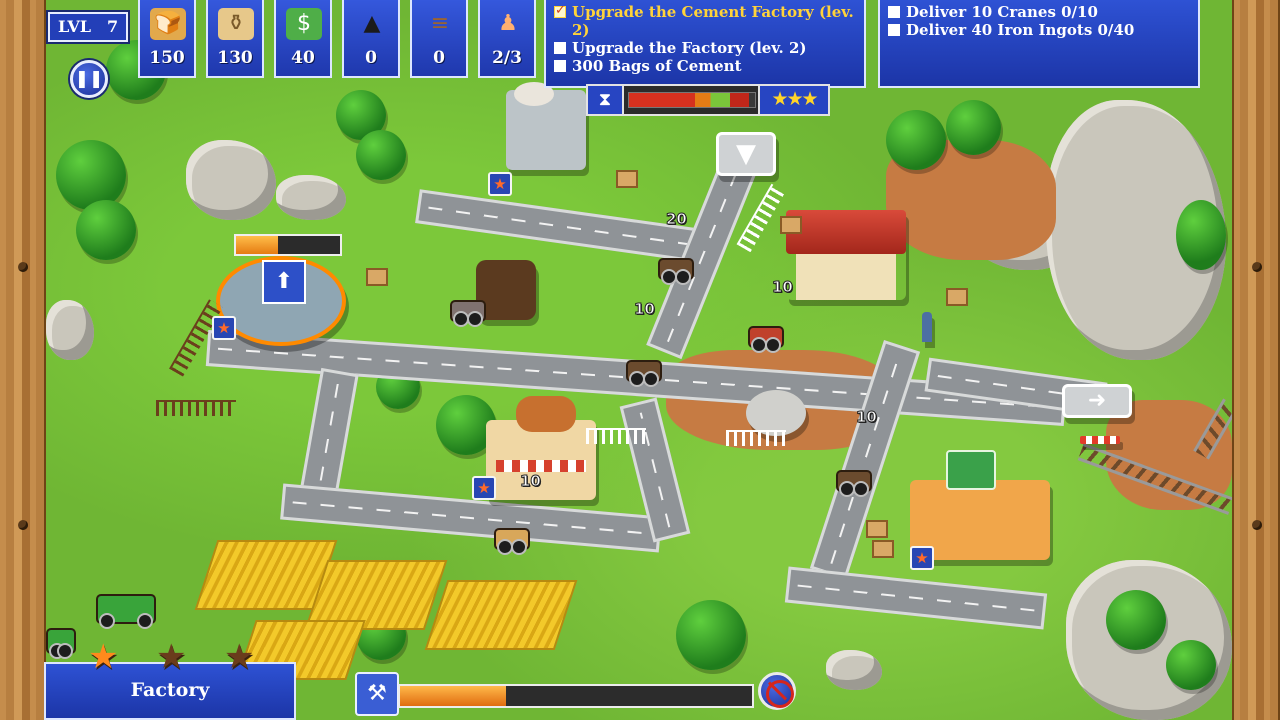 The height and width of the screenshot is (720, 1280). Describe the element at coordinates (793, 100) in the screenshot. I see `timer-stars-icon: ★★★` at that location.